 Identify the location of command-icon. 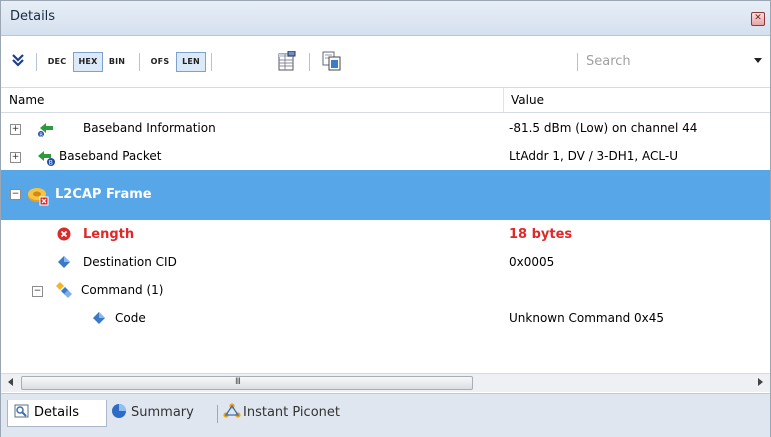
(65, 290).